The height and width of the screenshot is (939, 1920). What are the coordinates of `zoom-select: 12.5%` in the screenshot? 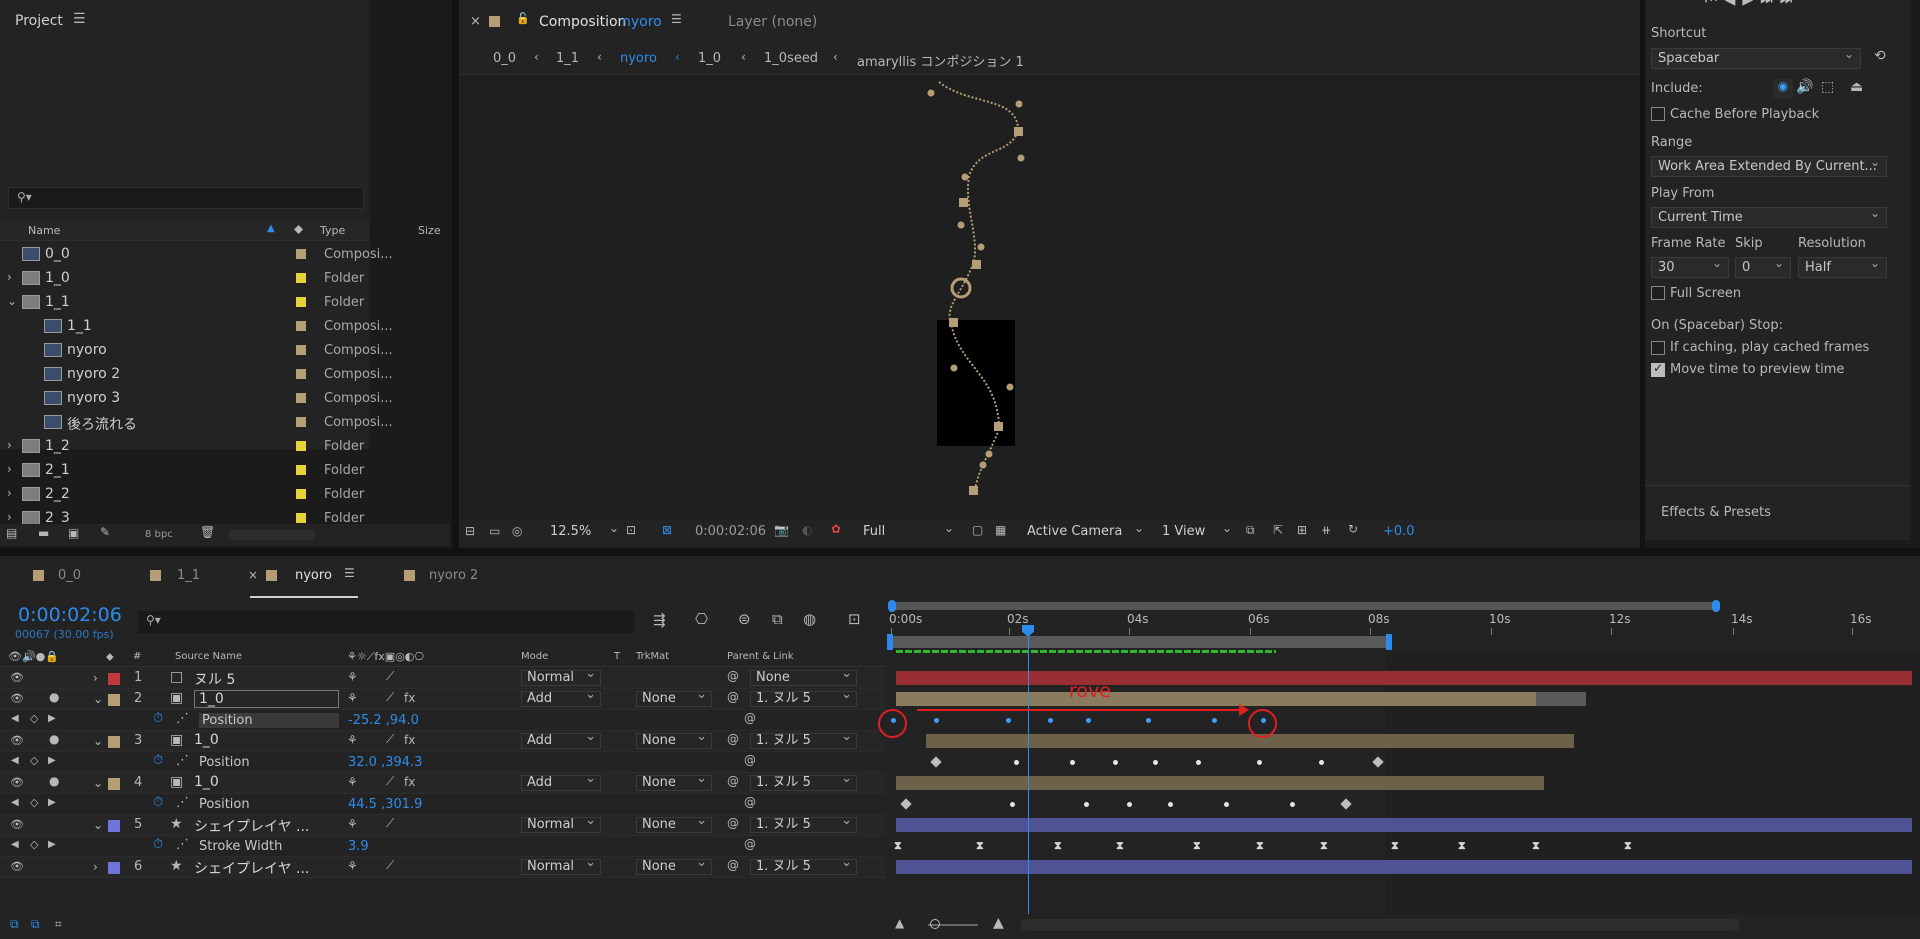 It's located at (570, 531).